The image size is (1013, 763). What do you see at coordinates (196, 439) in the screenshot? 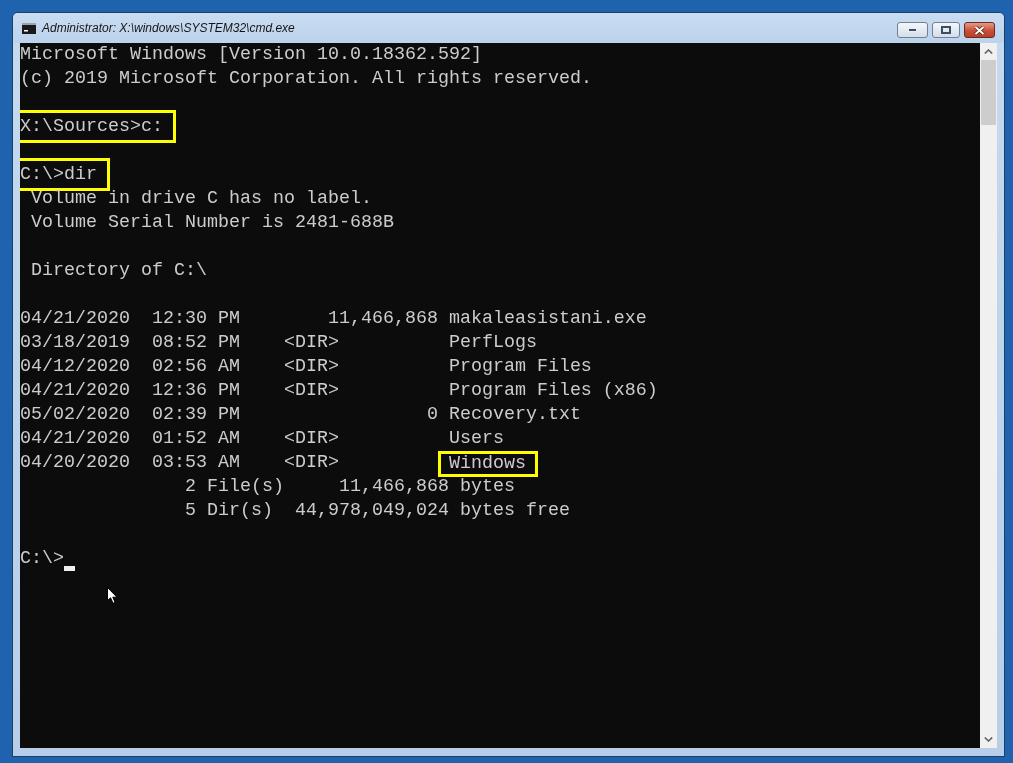
I see `file-time: 01:52 AM` at bounding box center [196, 439].